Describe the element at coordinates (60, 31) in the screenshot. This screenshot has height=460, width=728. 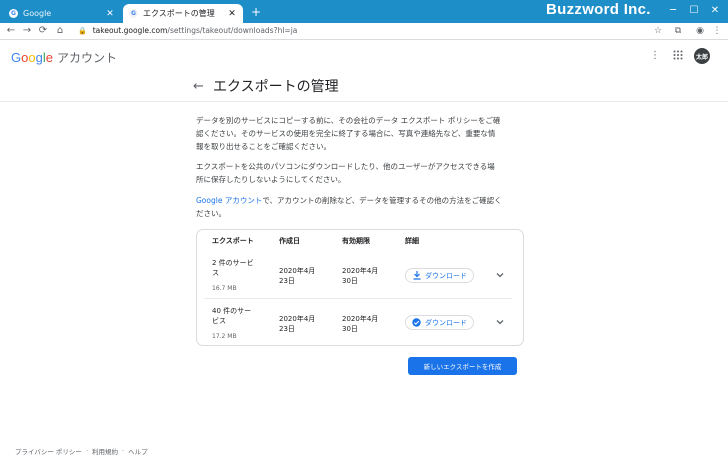
I see `home-icon: ⌂` at that location.